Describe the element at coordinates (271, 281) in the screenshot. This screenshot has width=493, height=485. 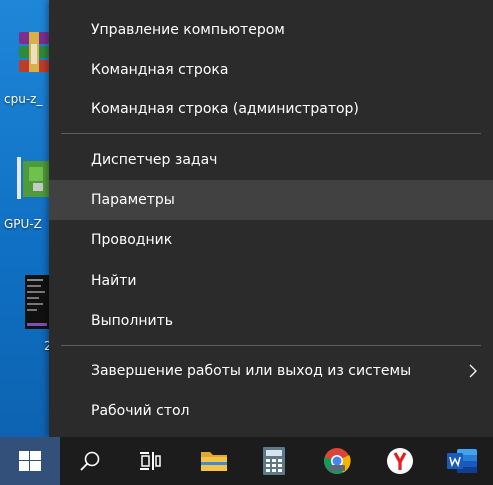
I see `menu-item-search: Найти` at that location.